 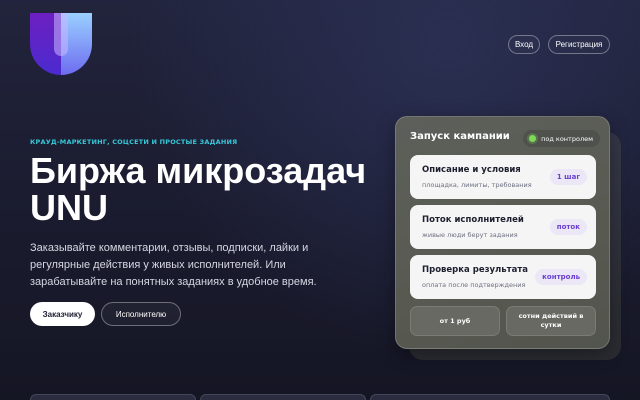 What do you see at coordinates (533, 138) in the screenshot?
I see `status-dot-icon` at bounding box center [533, 138].